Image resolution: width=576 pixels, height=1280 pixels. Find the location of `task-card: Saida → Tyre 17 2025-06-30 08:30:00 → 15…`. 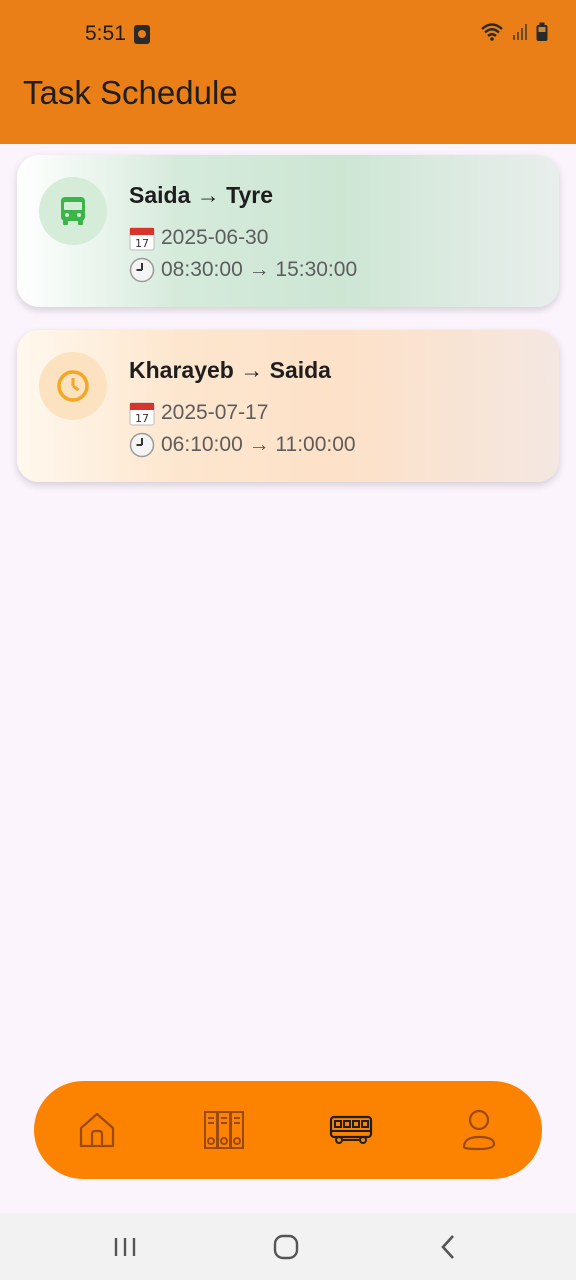

task-card: Saida → Tyre 17 2025-06-30 08:30:00 → 15… is located at coordinates (288, 231).